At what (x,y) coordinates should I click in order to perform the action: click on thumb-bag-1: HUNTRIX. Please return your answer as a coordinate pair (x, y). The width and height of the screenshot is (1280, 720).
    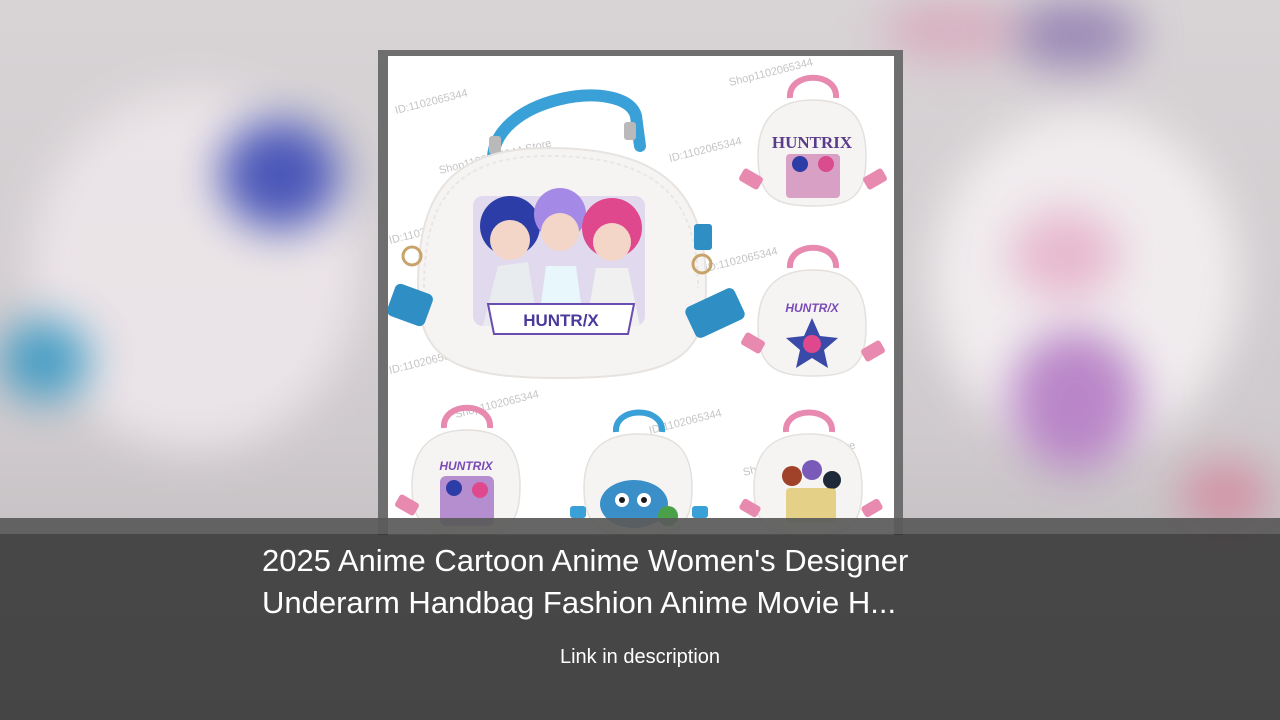
    Looking at the image, I should click on (813, 140).